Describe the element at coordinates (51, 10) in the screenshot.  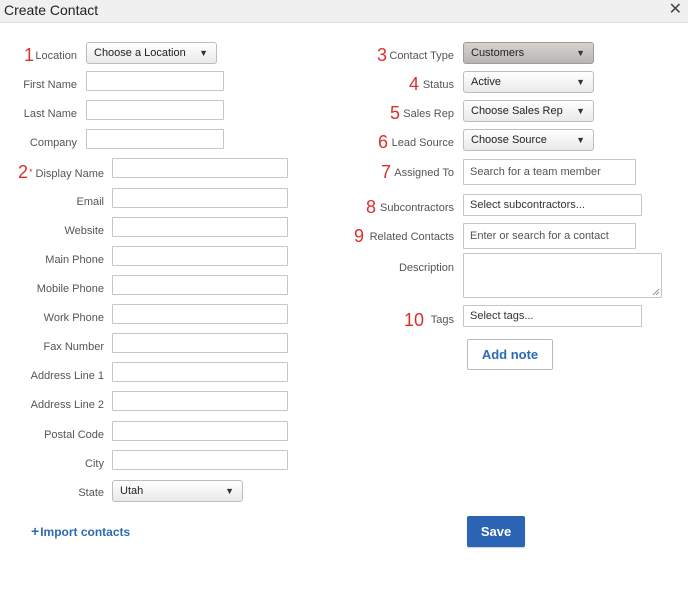
I see `dialog-title: Create Contact` at that location.